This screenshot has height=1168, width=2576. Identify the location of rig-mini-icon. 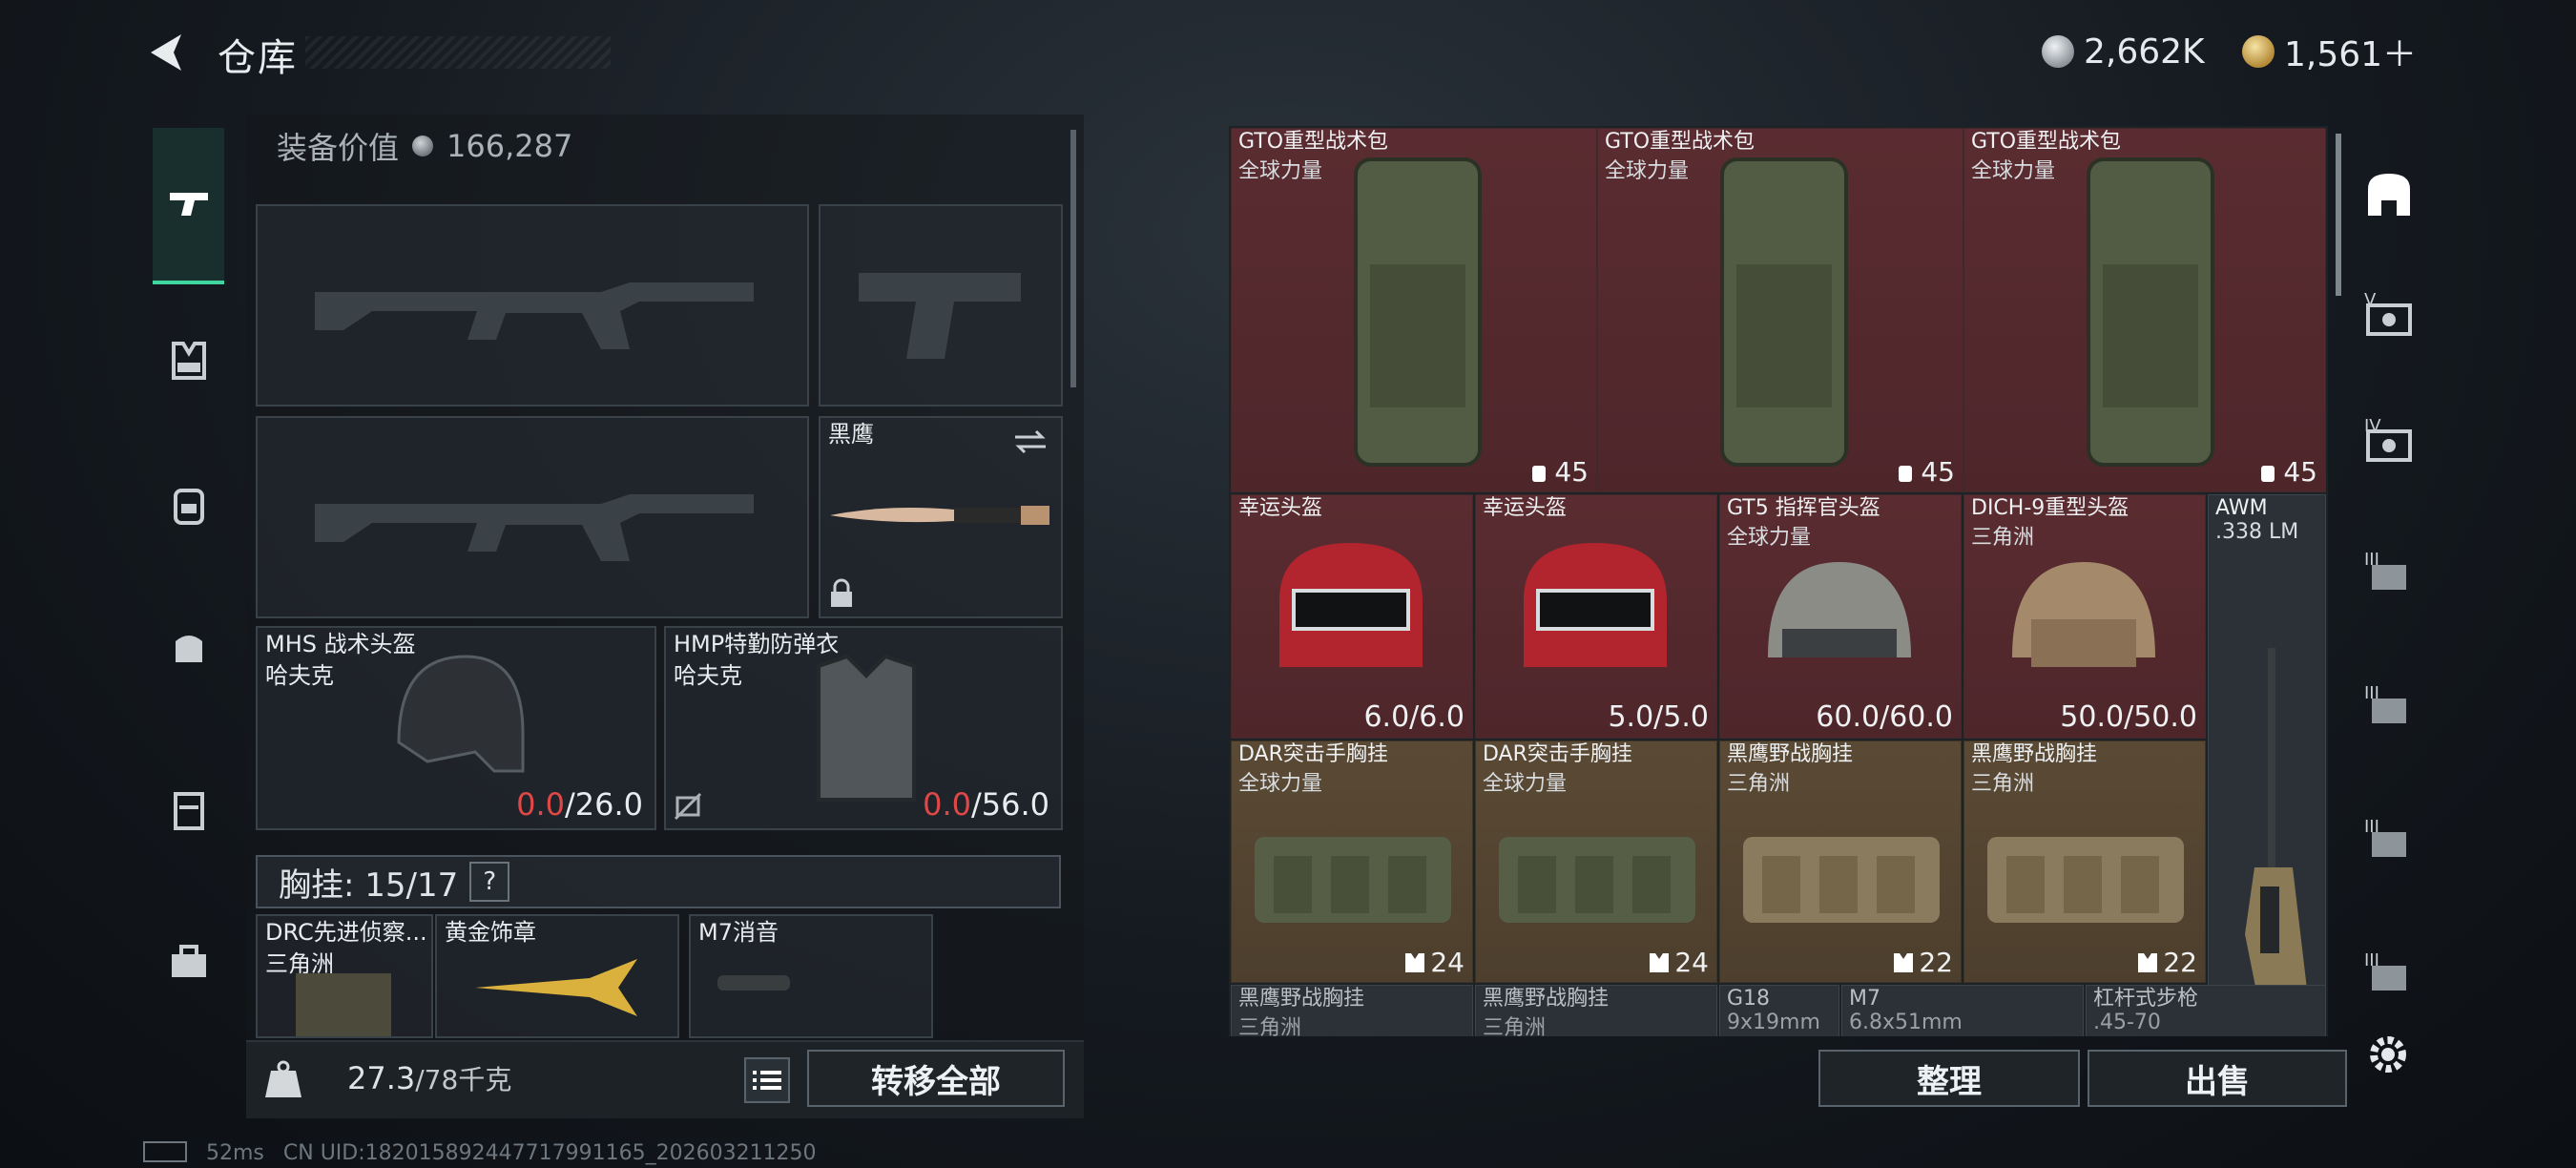
(1904, 962).